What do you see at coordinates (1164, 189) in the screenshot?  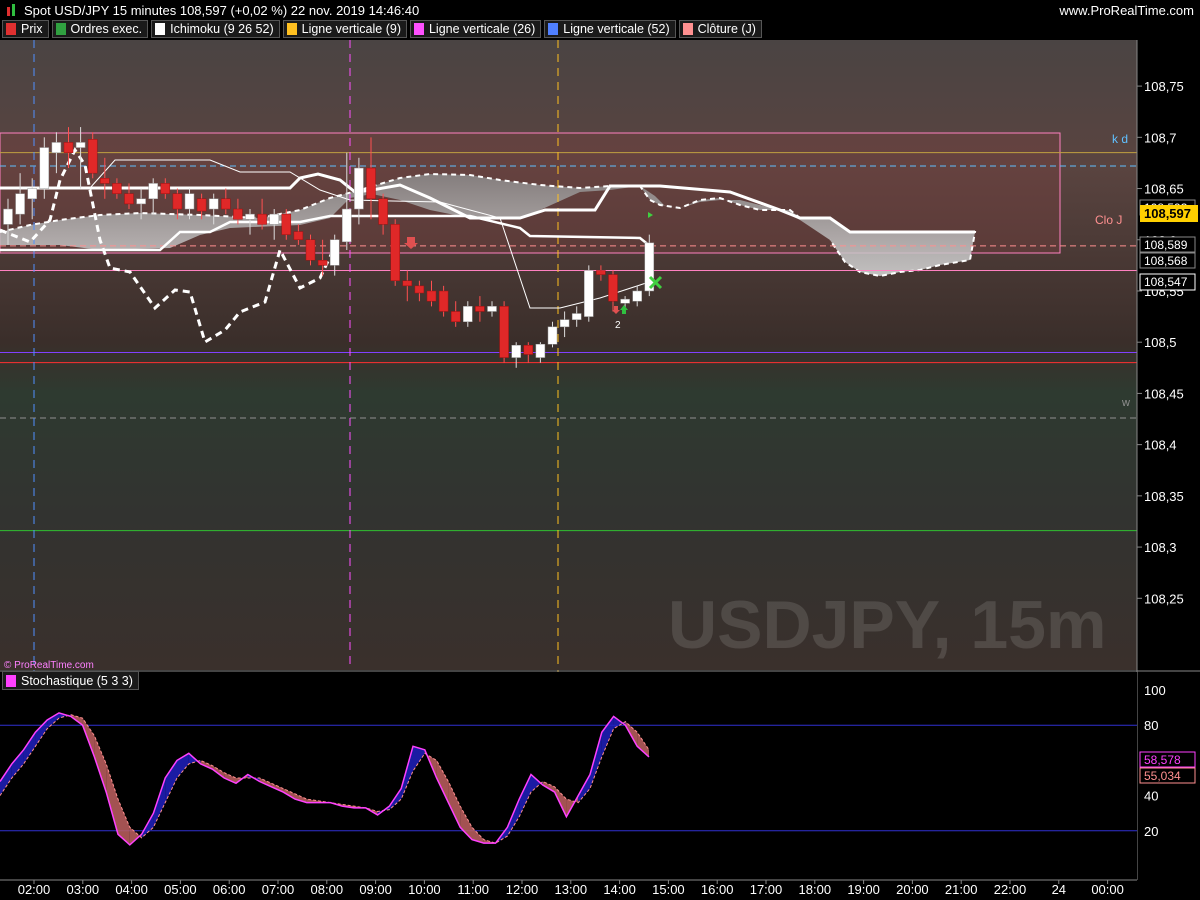 I see `y-tick-label: 108,65` at bounding box center [1164, 189].